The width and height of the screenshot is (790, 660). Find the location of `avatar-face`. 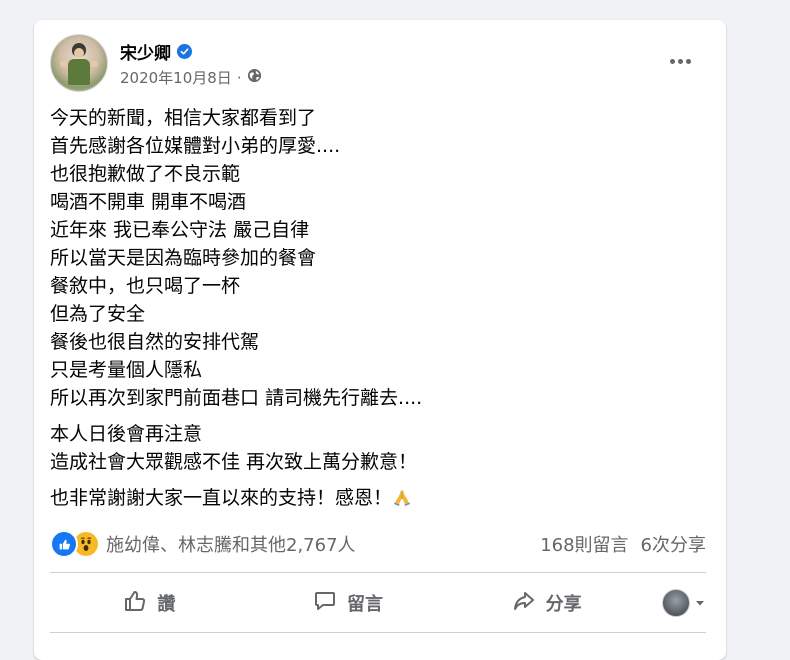

avatar-face is located at coordinates (79, 53).